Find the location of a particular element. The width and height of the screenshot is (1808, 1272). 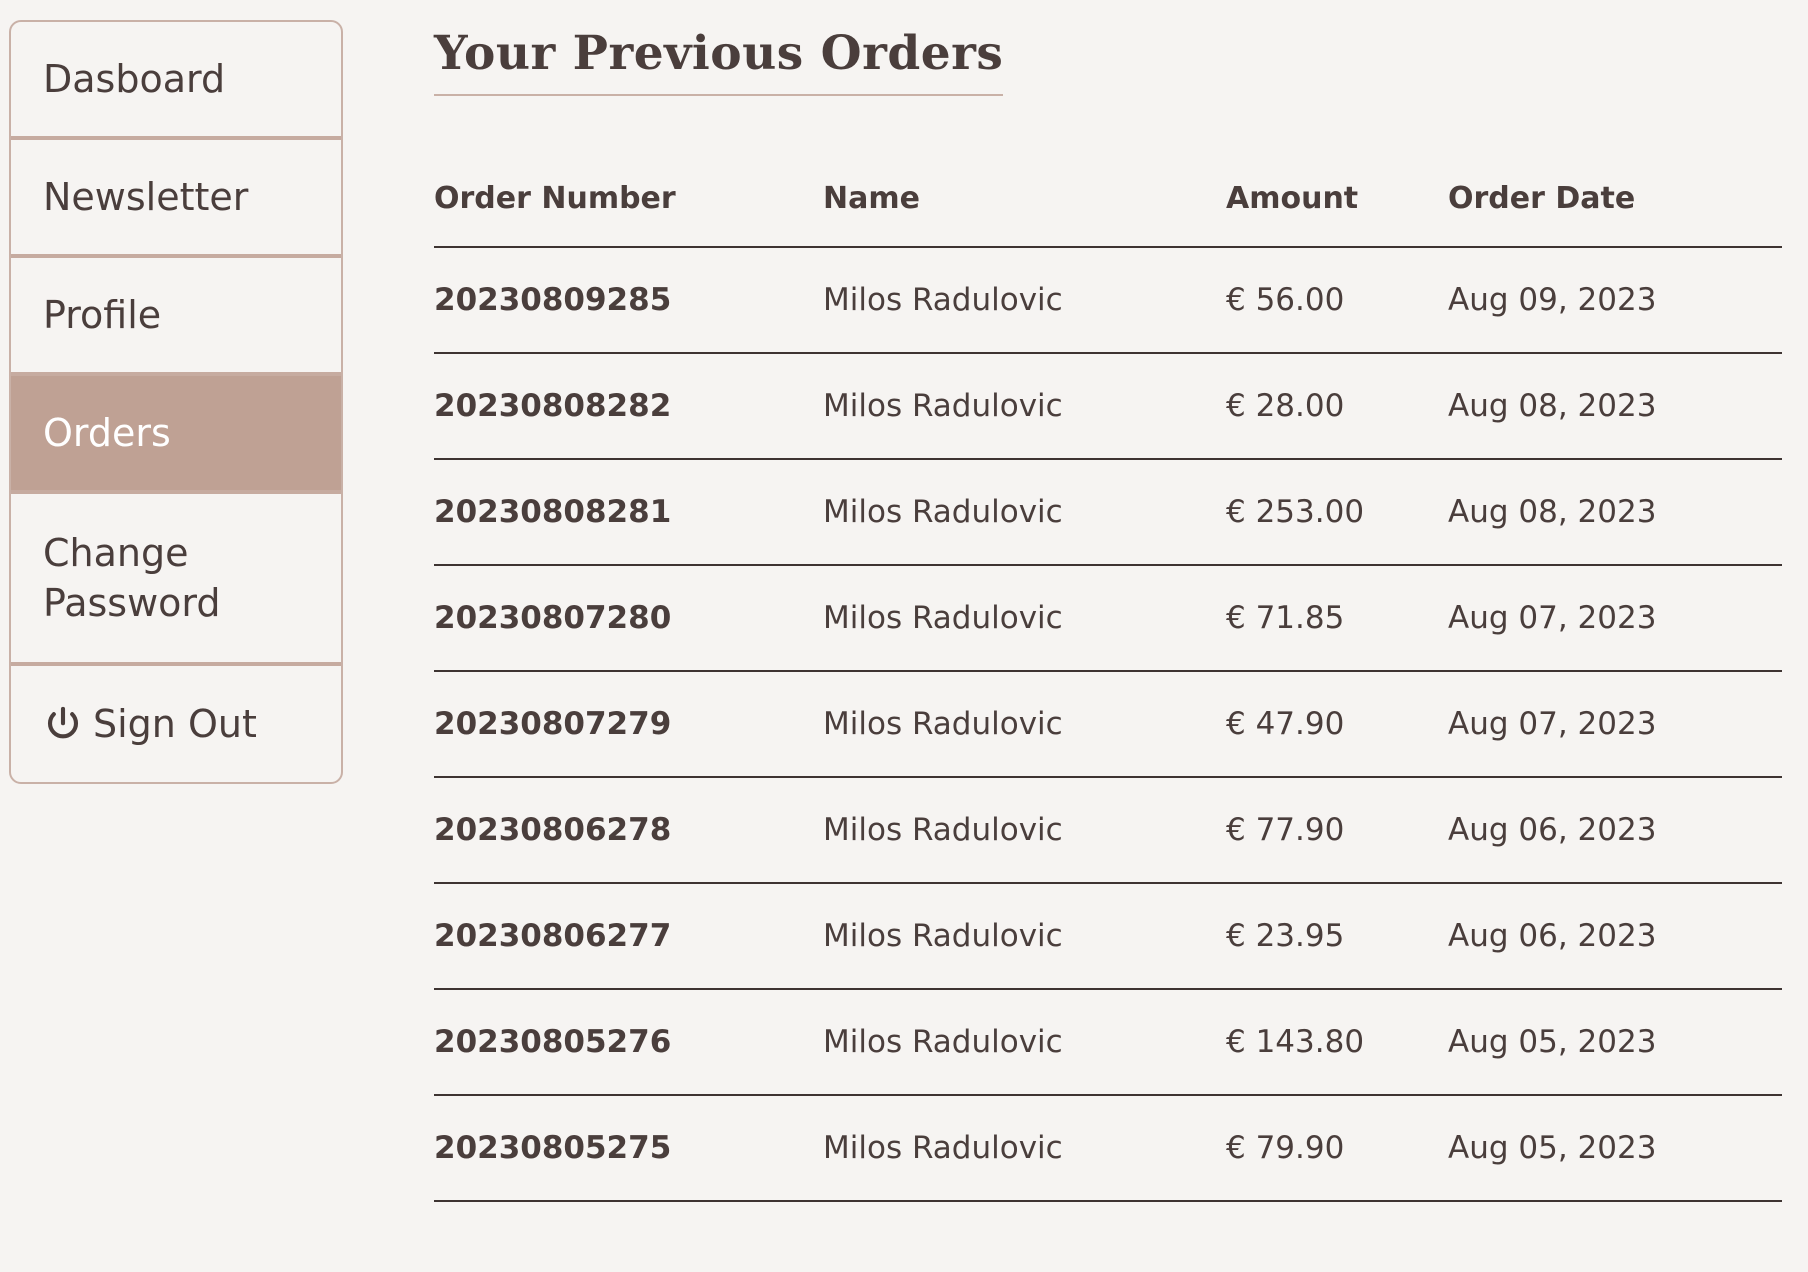

order-number-cell: 20230805276 is located at coordinates (628, 1042).